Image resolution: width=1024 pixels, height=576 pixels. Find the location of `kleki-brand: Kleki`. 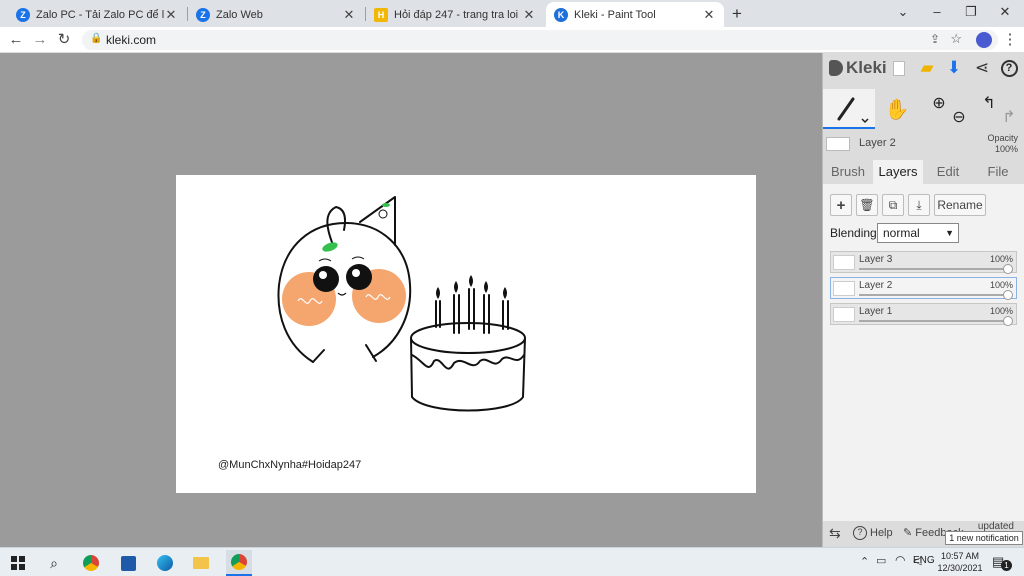

kleki-brand: Kleki is located at coordinates (866, 67).